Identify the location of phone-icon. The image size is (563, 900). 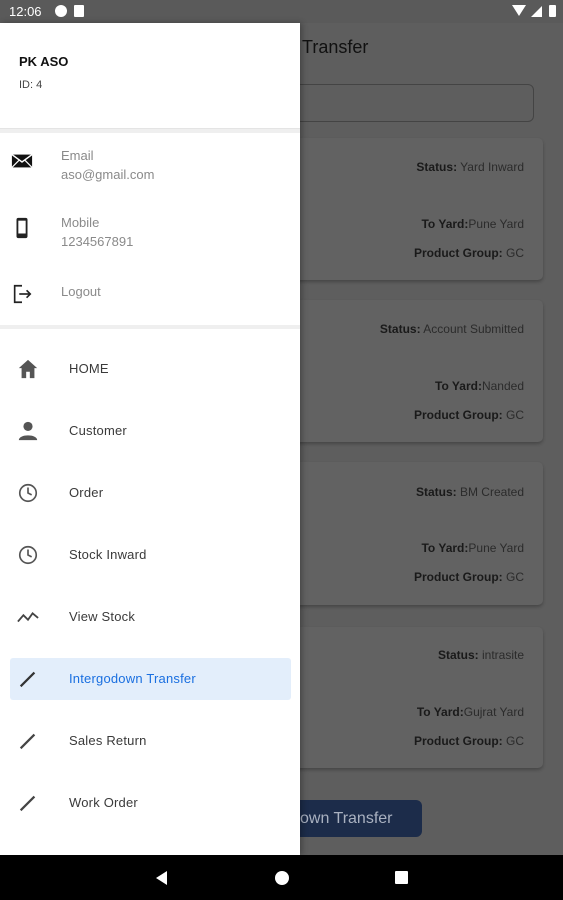
(22, 228).